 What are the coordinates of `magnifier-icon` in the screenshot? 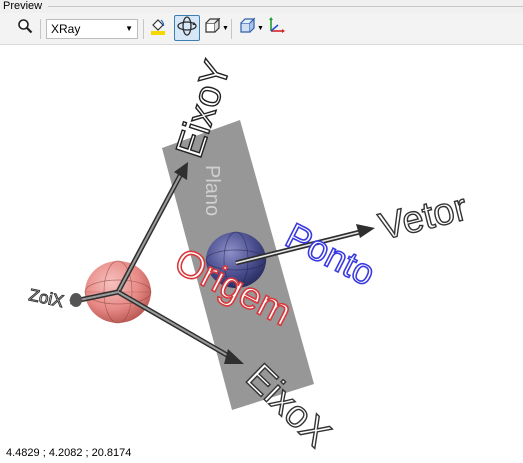 It's located at (25, 28).